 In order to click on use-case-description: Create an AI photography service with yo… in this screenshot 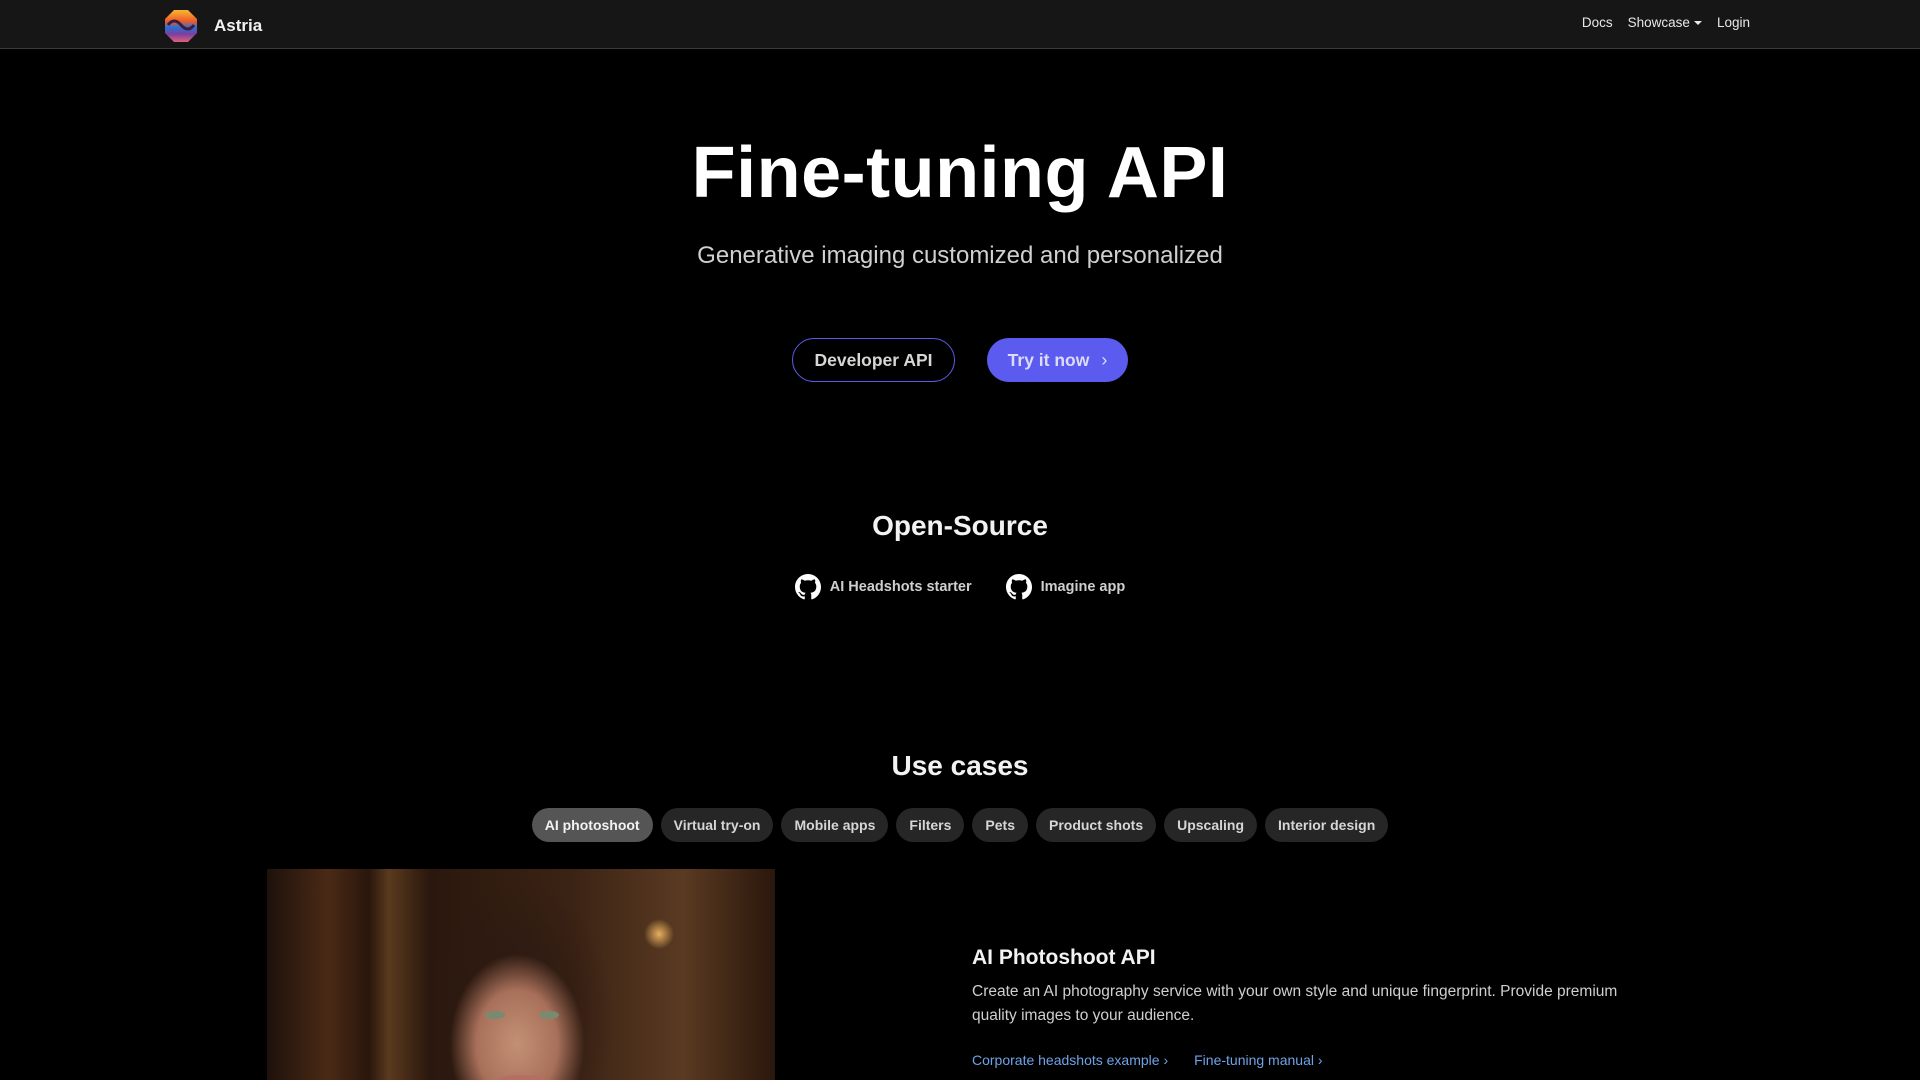, I will do `click(1295, 1003)`.